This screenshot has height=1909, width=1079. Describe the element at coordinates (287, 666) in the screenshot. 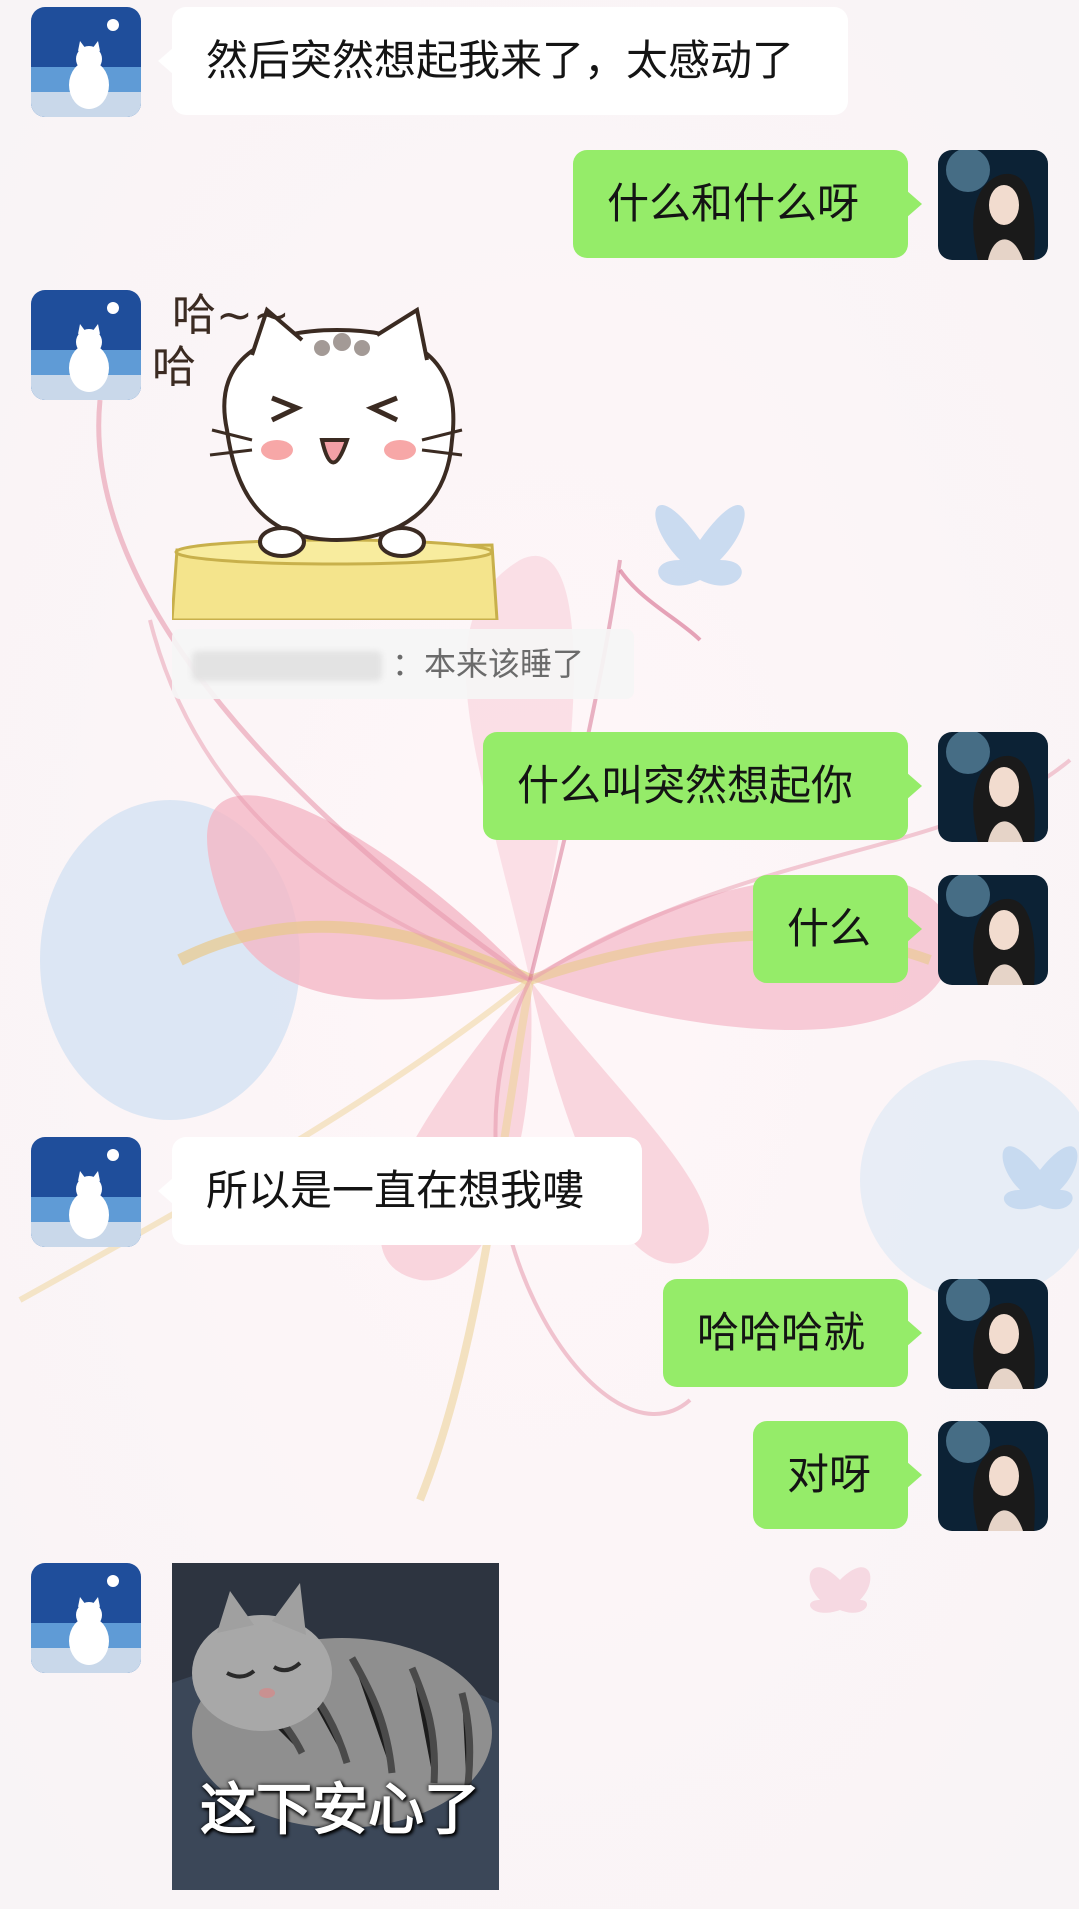

I see `quoted-sender-redacted` at that location.